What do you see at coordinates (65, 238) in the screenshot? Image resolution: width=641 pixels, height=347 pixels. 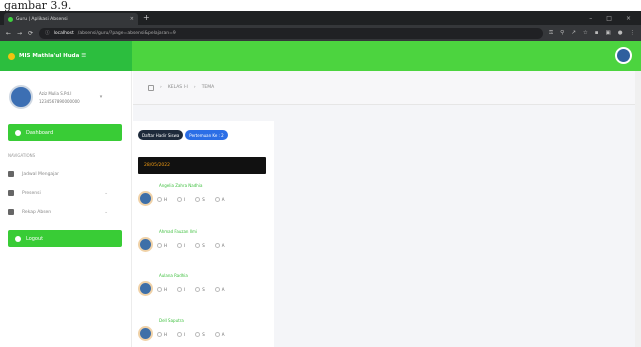 I see `logout-button: Logout` at bounding box center [65, 238].